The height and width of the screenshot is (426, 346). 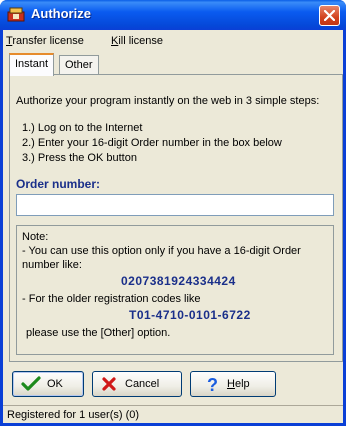 I want to click on step-item: 1.) Log on to the Internet, so click(x=82, y=128).